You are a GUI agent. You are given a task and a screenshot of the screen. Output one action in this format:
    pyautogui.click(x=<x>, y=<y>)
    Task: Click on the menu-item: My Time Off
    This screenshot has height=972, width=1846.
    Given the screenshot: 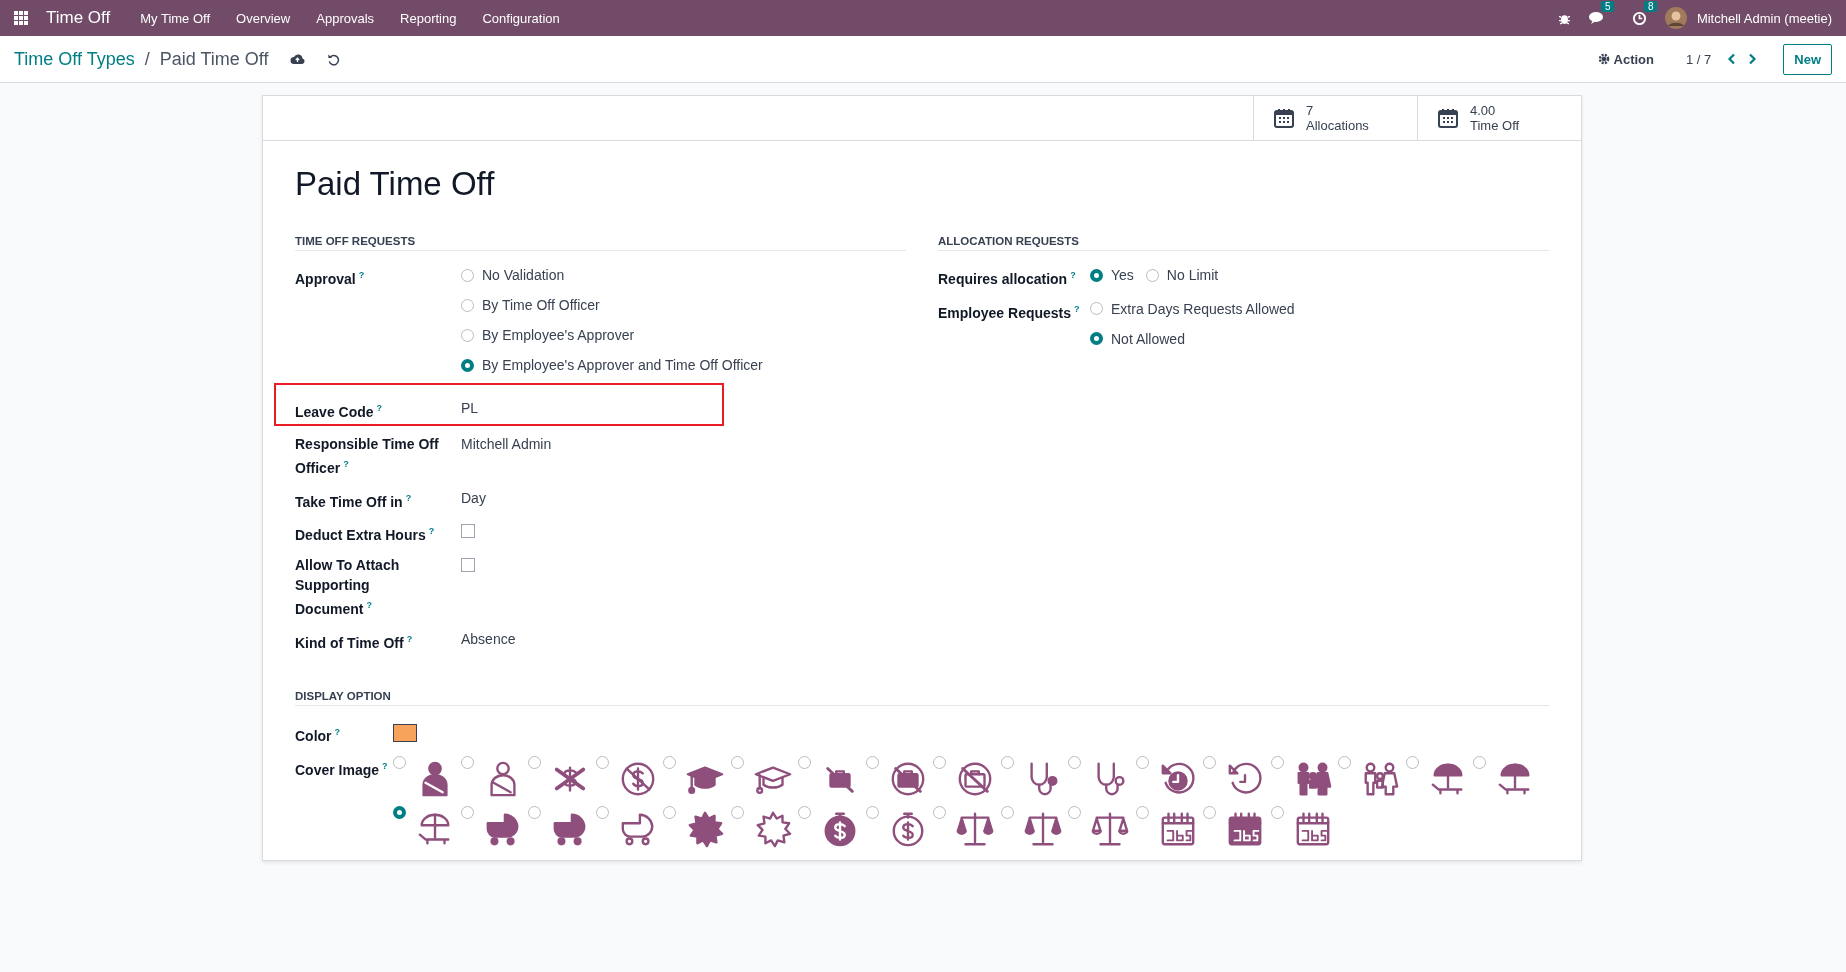 What is the action you would take?
    pyautogui.click(x=175, y=18)
    